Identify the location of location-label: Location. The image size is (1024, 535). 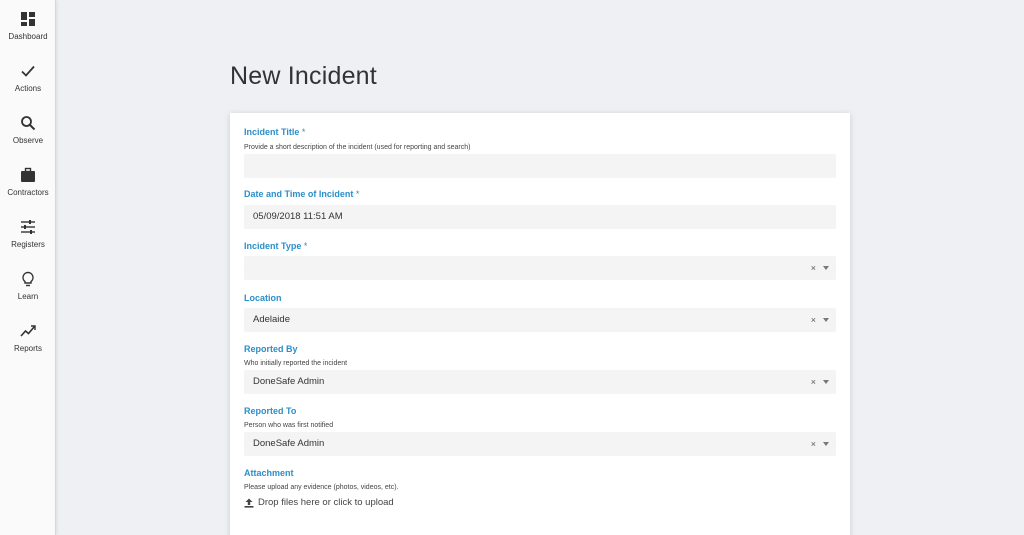
(263, 298).